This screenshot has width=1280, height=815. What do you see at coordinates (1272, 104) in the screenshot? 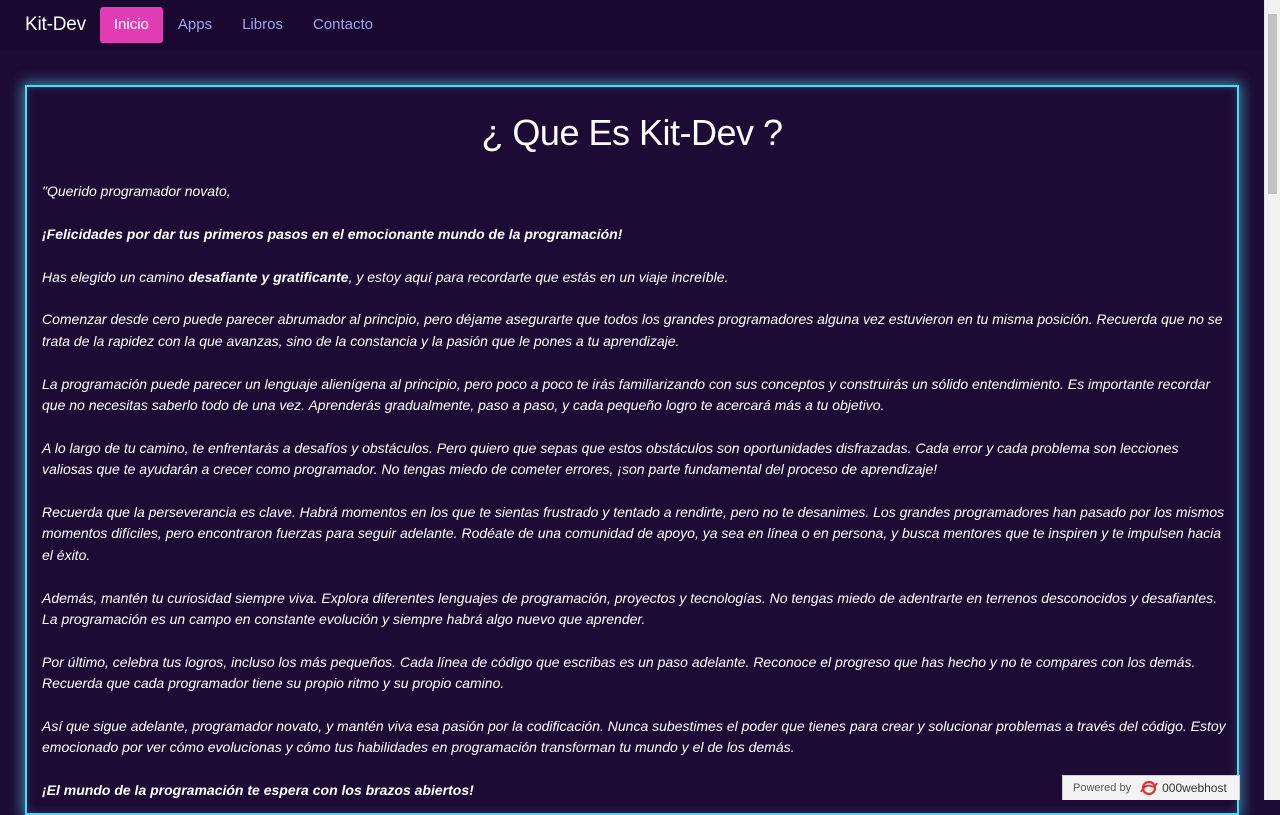
I see `scrollbar-thumb` at bounding box center [1272, 104].